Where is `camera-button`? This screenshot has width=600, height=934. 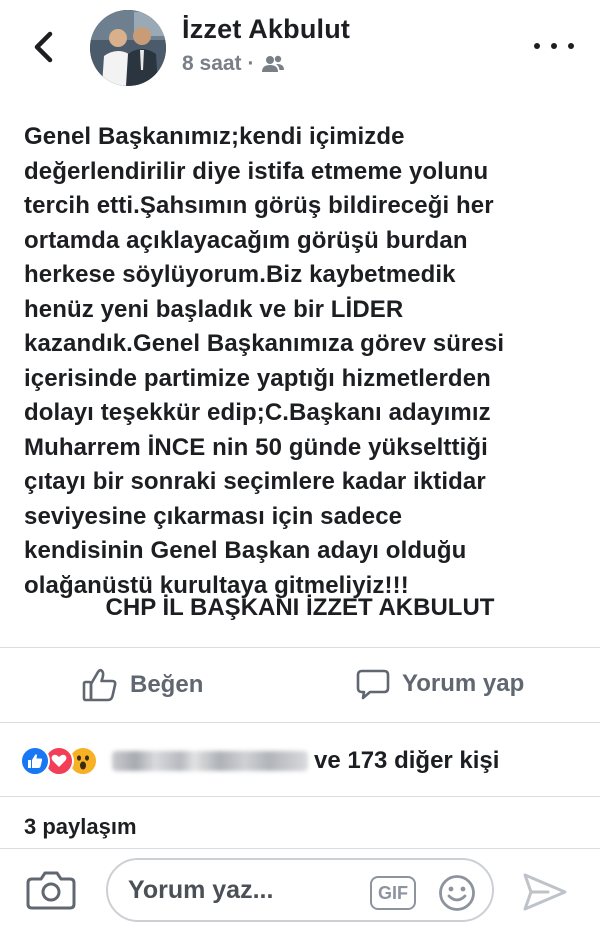 camera-button is located at coordinates (51, 892).